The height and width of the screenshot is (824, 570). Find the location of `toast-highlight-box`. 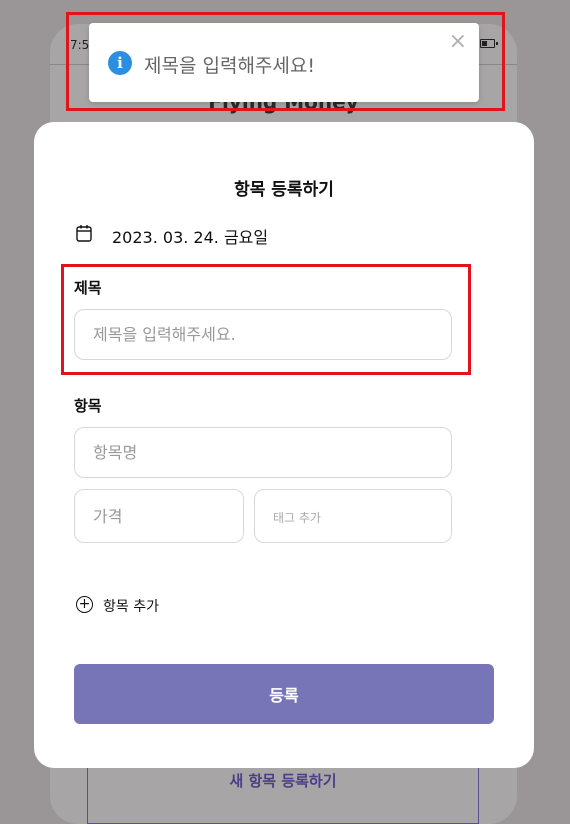

toast-highlight-box is located at coordinates (285, 61).